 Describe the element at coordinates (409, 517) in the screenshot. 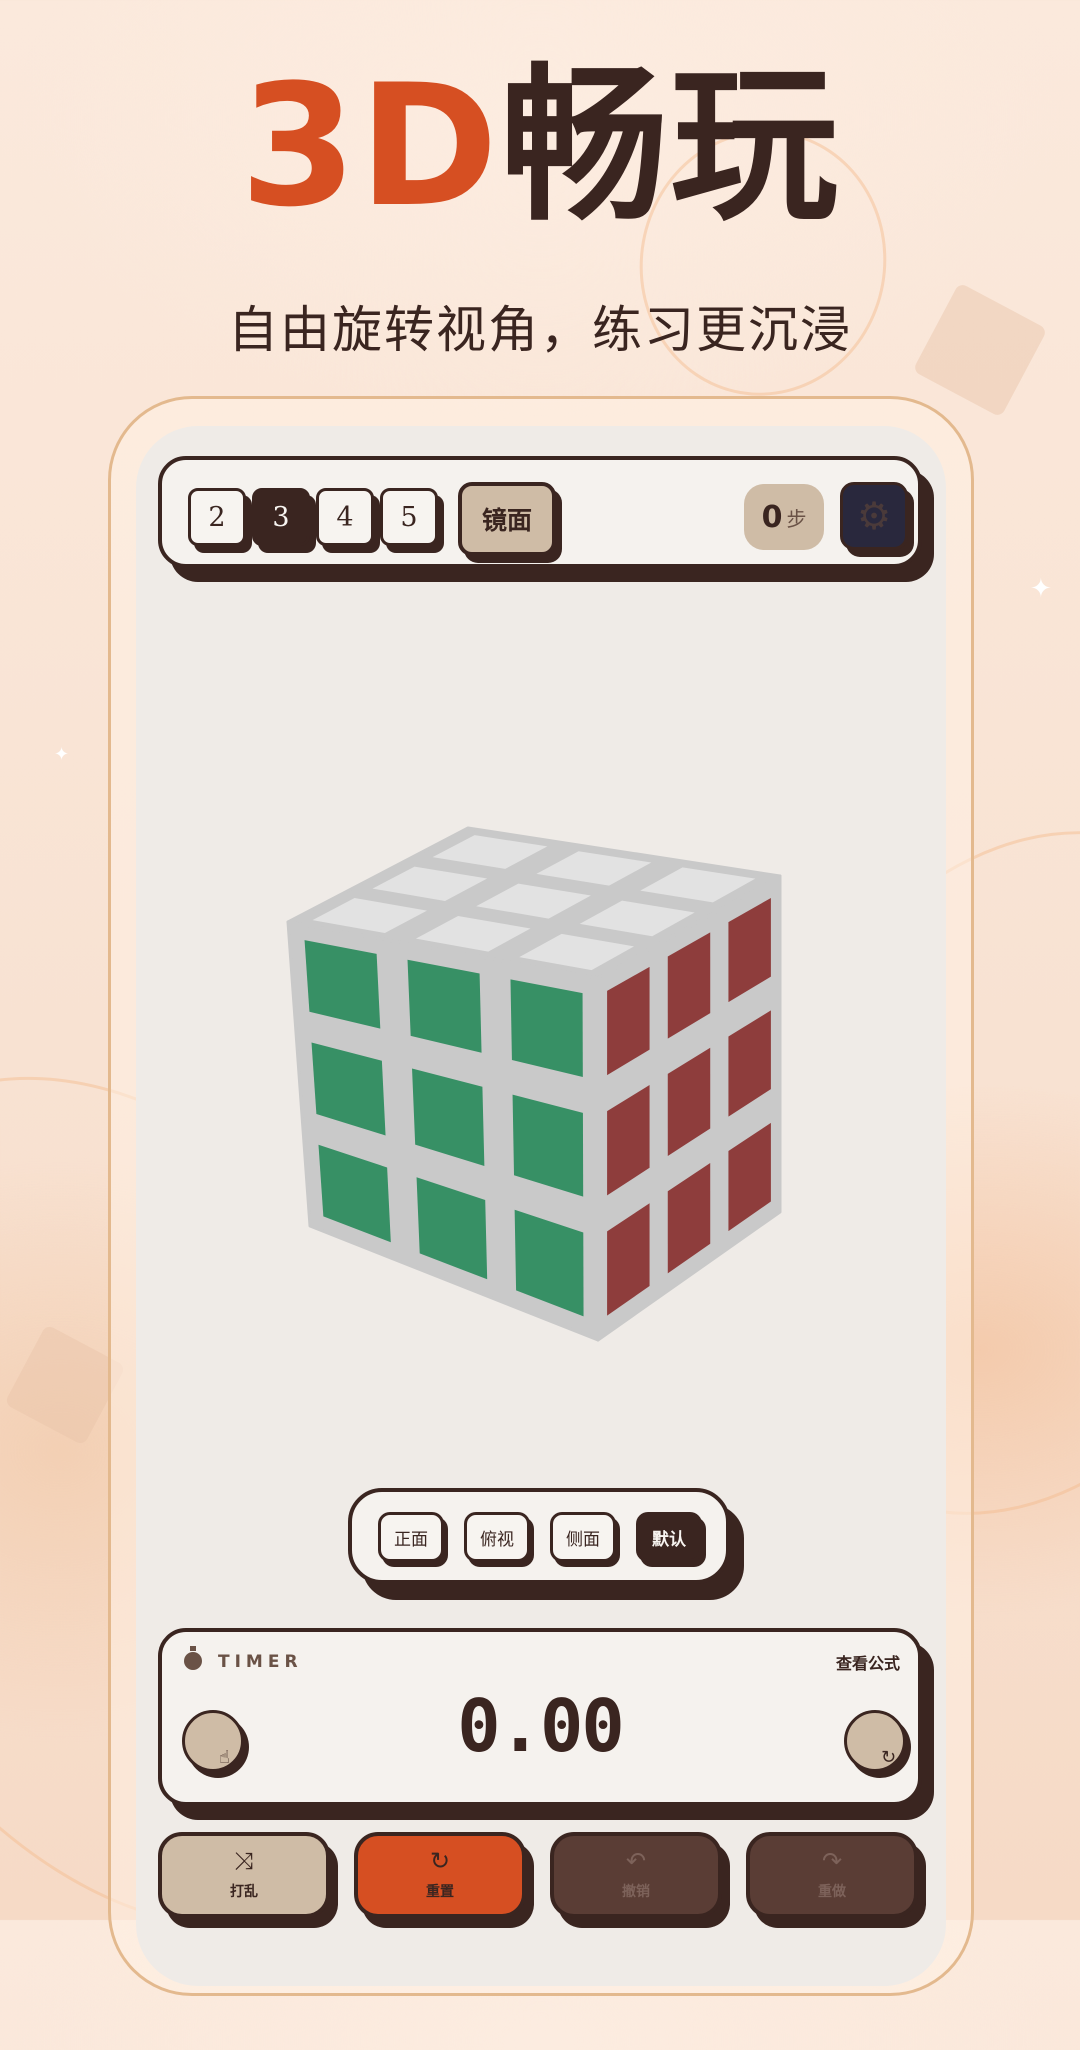

I see `size-button-5: 5` at that location.